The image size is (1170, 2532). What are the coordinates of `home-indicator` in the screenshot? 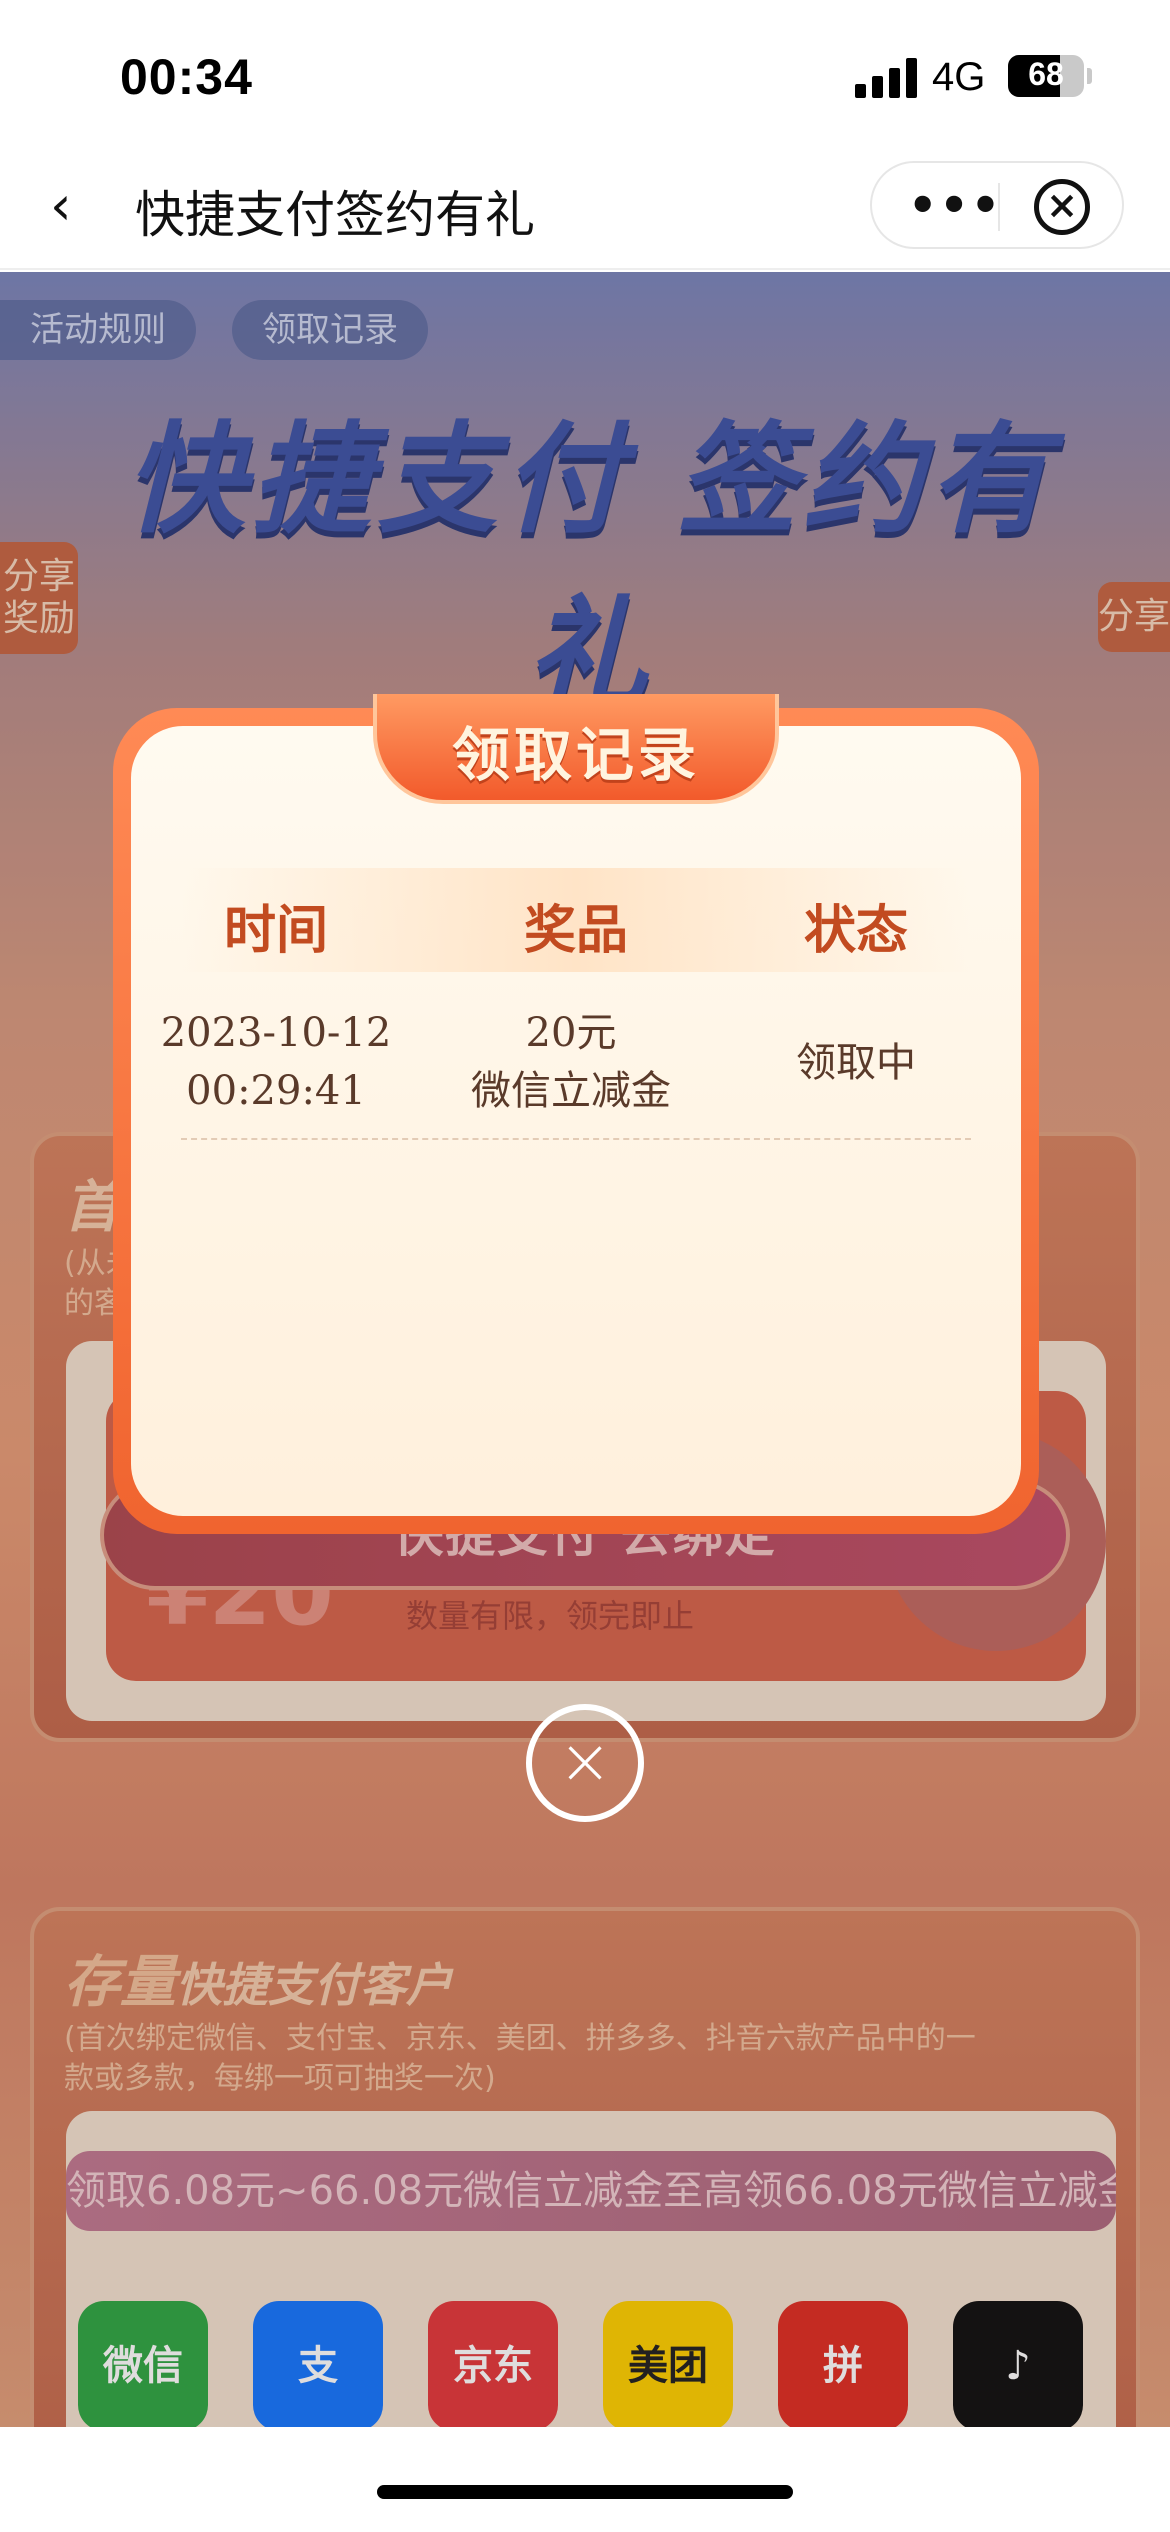 It's located at (585, 2492).